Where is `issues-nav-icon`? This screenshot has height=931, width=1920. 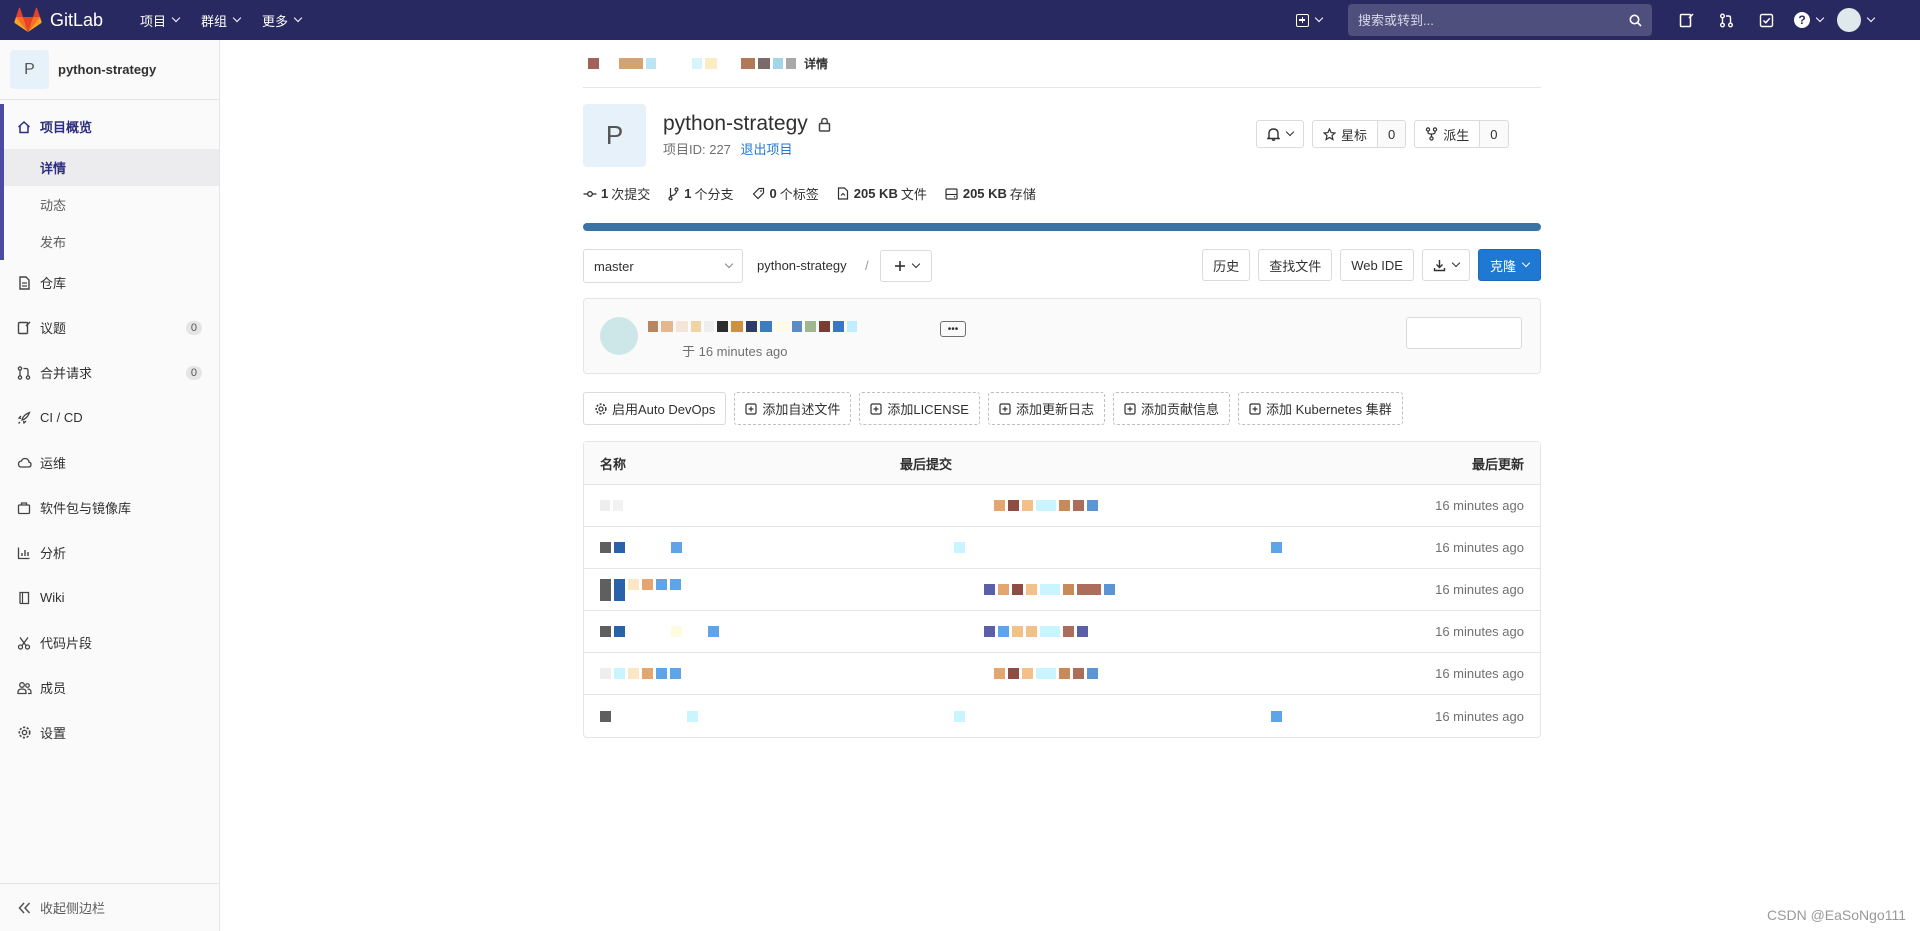 issues-nav-icon is located at coordinates (1686, 20).